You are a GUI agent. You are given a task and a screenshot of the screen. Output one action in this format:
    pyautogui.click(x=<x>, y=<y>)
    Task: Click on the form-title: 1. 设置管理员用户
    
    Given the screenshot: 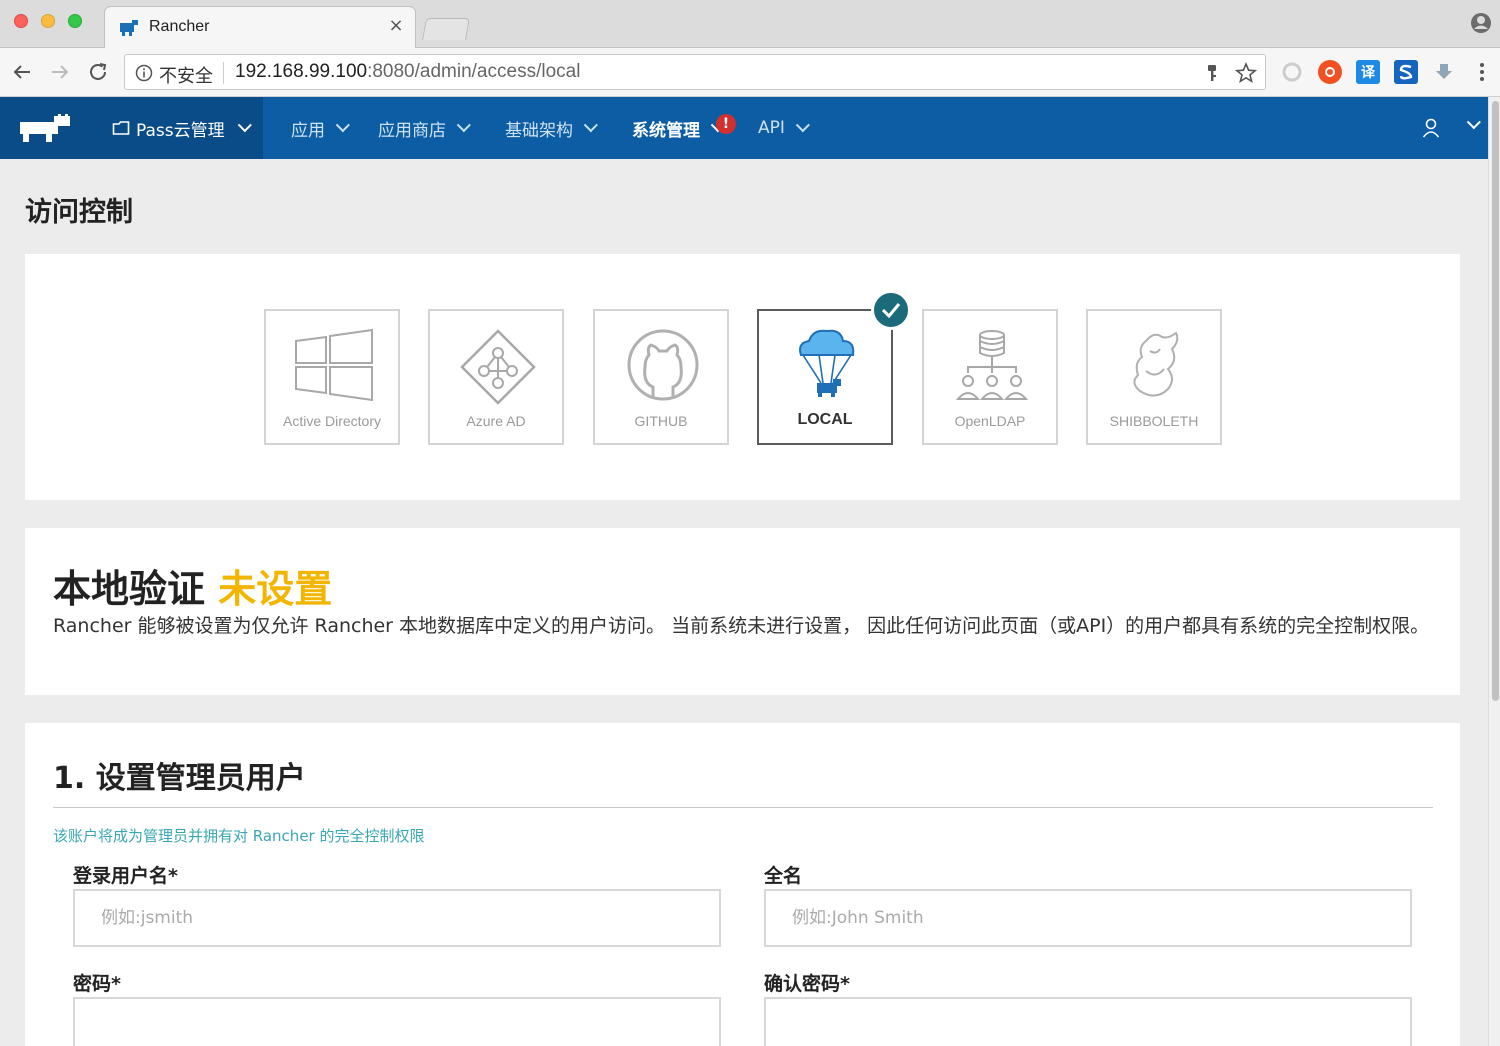 What is the action you would take?
    pyautogui.click(x=179, y=778)
    